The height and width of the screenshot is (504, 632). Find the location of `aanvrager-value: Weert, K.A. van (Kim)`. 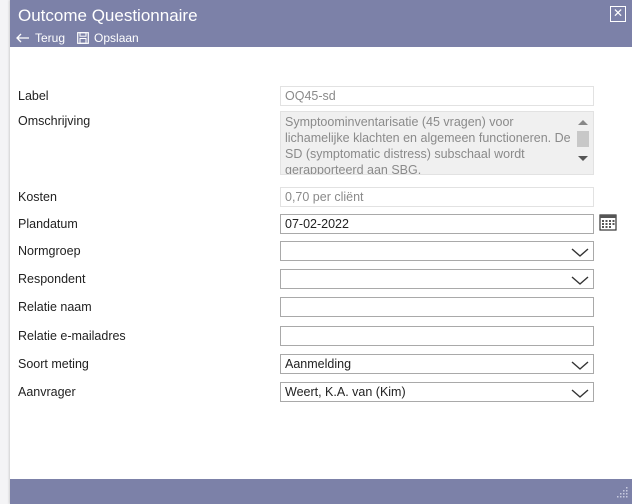

aanvrager-value: Weert, K.A. van (Kim) is located at coordinates (345, 392).